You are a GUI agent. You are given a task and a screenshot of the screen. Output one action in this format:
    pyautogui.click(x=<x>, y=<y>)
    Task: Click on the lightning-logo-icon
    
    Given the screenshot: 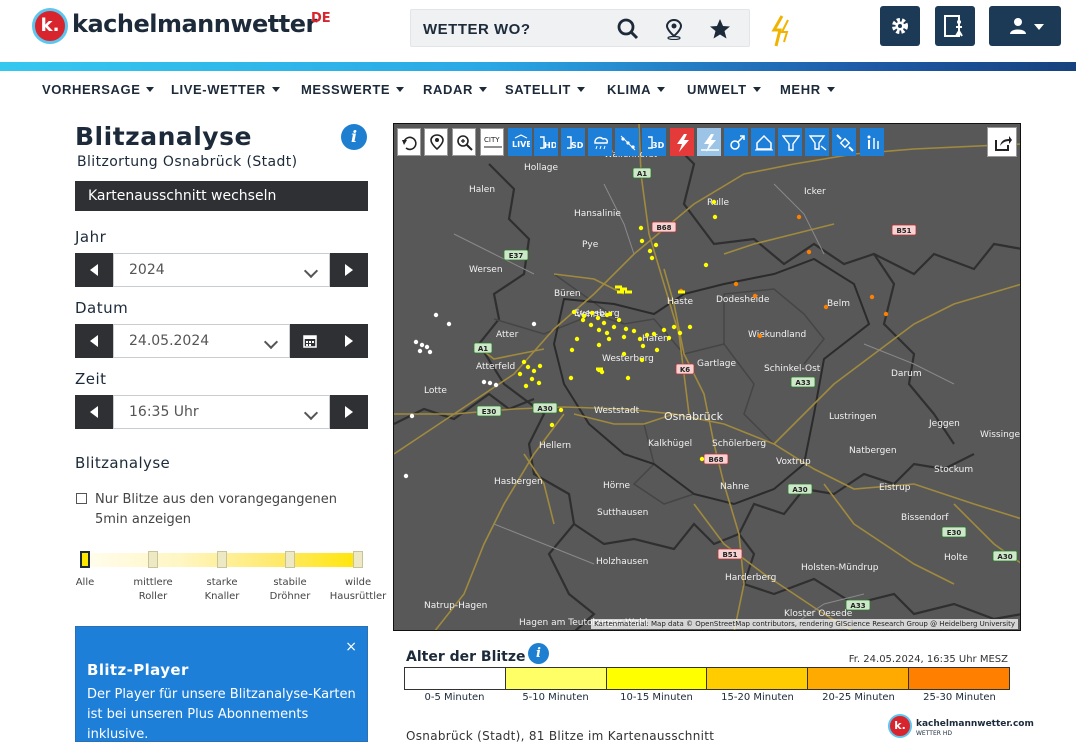 What is the action you would take?
    pyautogui.click(x=781, y=32)
    